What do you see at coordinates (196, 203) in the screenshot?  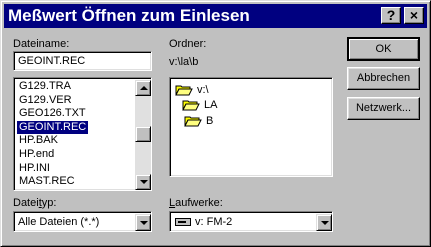 I see `drives-label: Laufwerke:` at bounding box center [196, 203].